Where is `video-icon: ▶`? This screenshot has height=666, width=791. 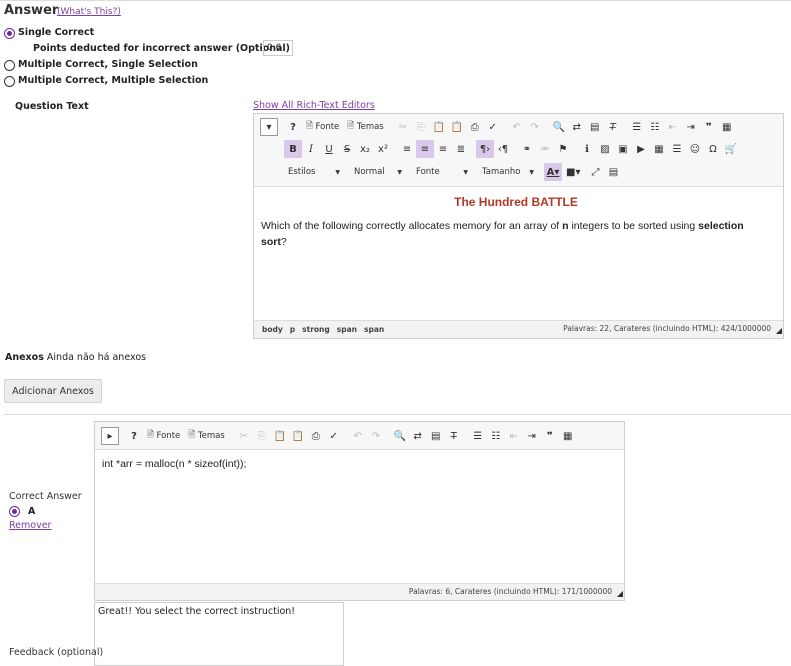
video-icon: ▶ is located at coordinates (641, 149).